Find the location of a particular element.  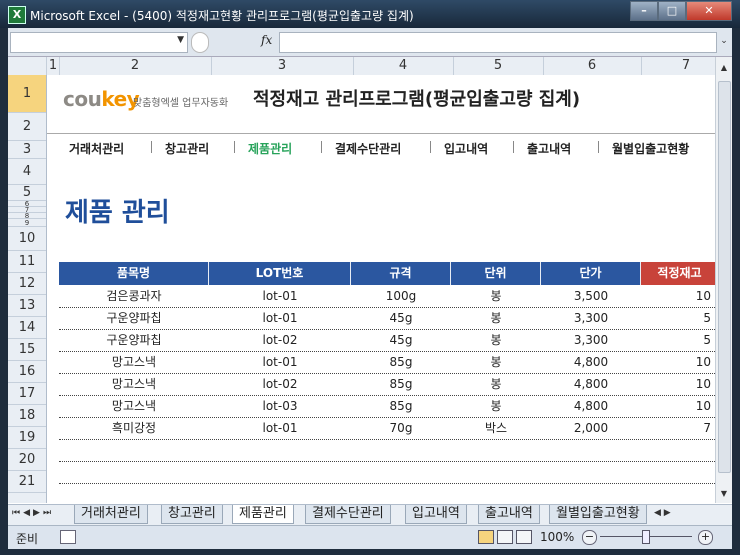

row-header: 9 is located at coordinates (27, 223).